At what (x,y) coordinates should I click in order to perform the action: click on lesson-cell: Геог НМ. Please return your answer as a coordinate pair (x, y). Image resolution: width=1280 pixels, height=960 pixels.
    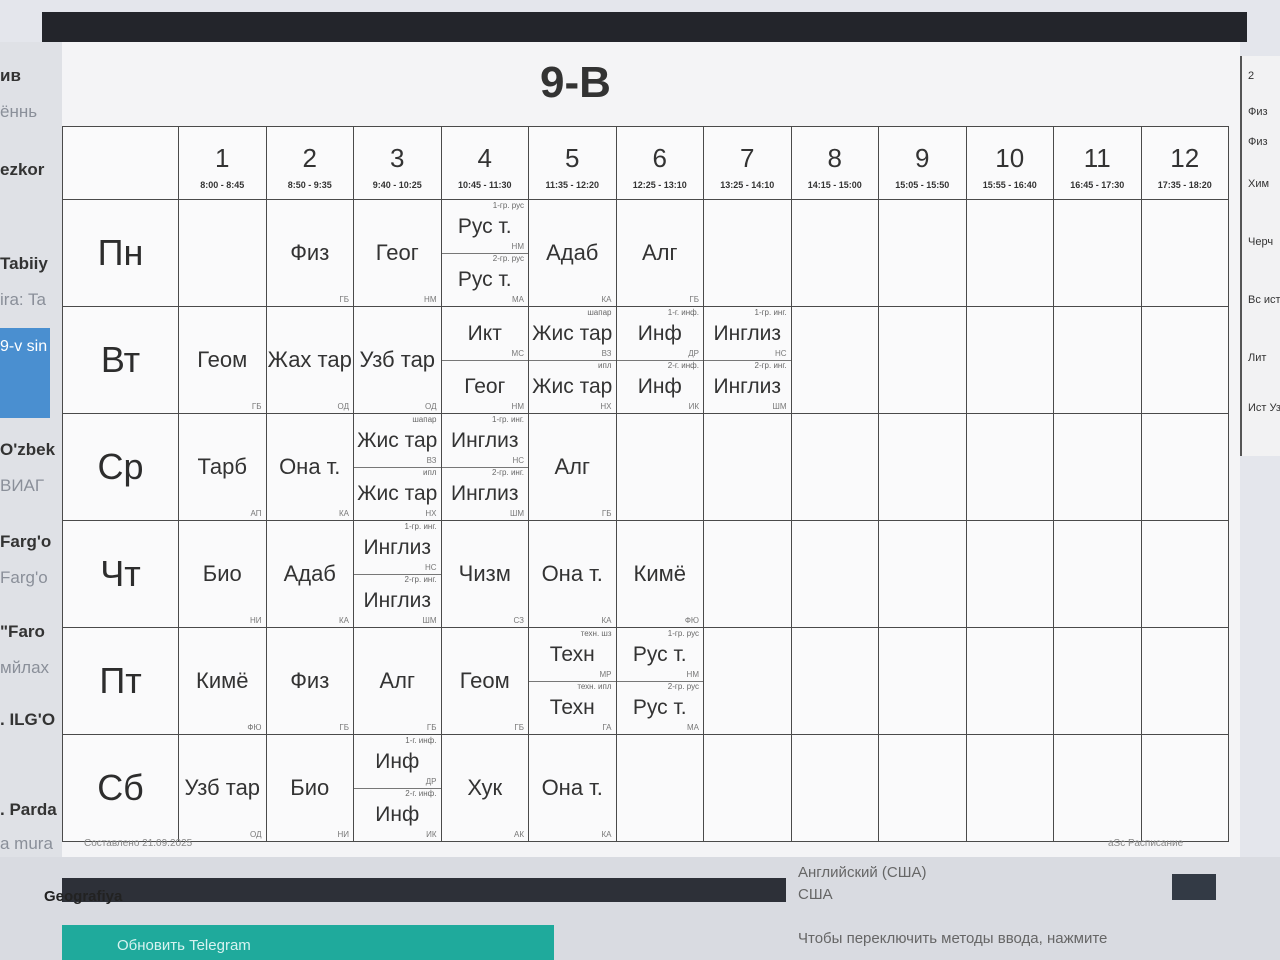
    Looking at the image, I should click on (397, 253).